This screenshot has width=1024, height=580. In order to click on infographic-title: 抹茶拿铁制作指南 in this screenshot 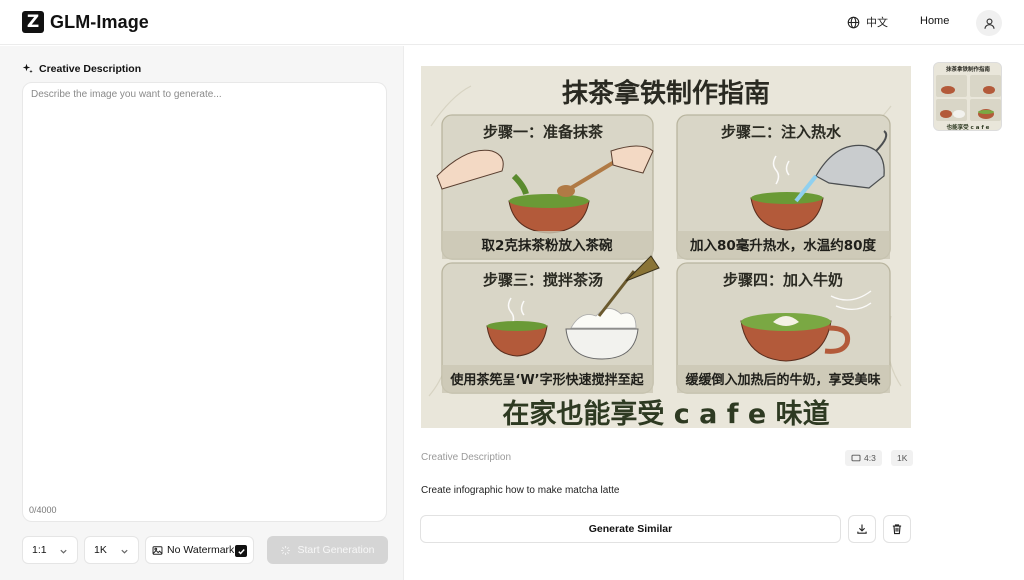, I will do `click(666, 93)`.